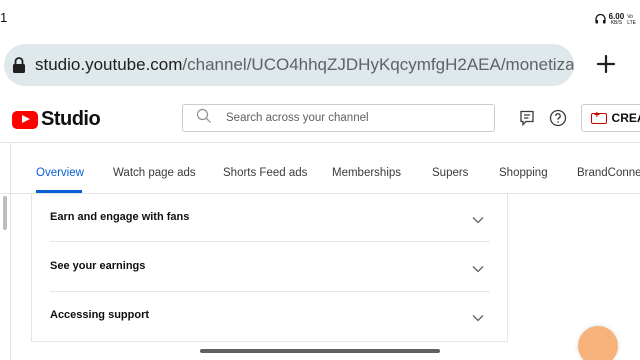  I want to click on accordion-item-earnings: See your earnings, so click(270, 267).